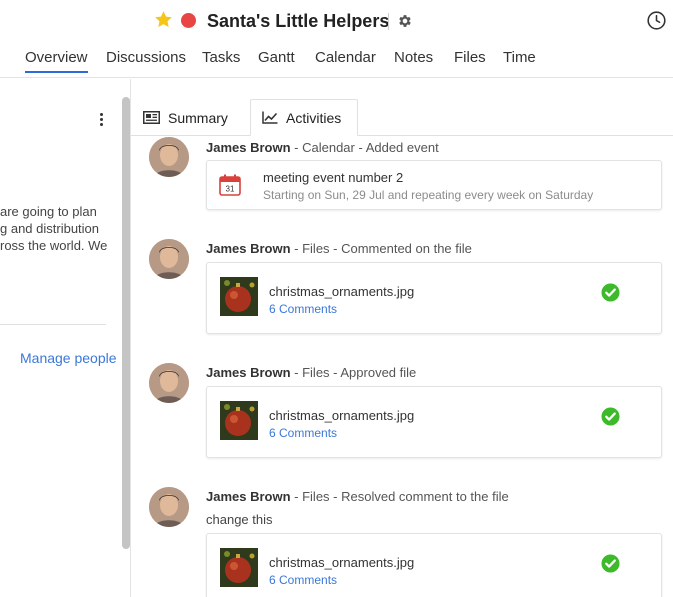 This screenshot has width=673, height=597. What do you see at coordinates (298, 21) in the screenshot?
I see `project-title: Santa's Little Helpers` at bounding box center [298, 21].